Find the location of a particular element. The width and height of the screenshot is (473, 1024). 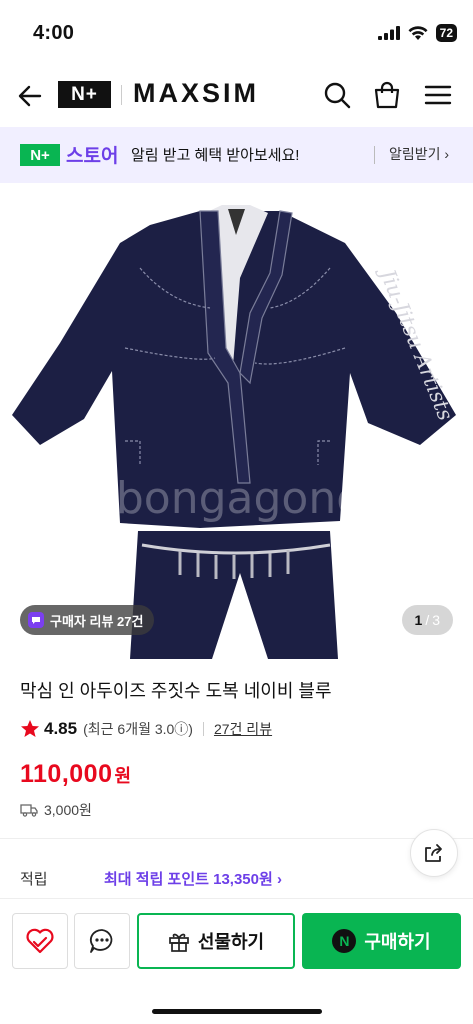

status-bar: 4:00 72 is located at coordinates (236, 33).